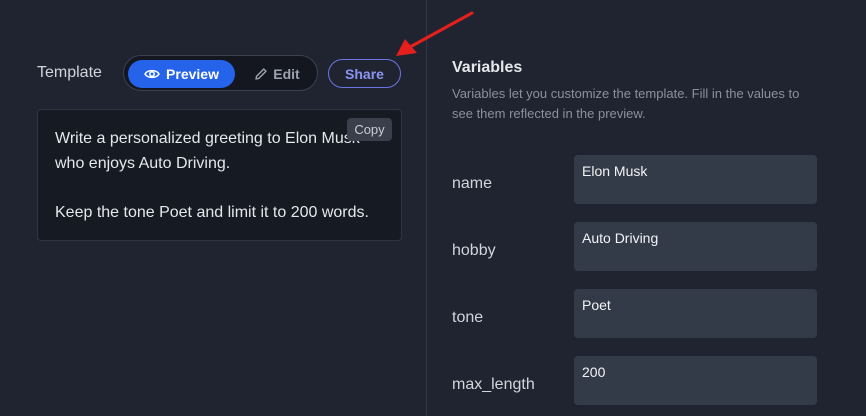 Image resolution: width=866 pixels, height=416 pixels. Describe the element at coordinates (695, 246) in the screenshot. I see `variable-input-hobby: Auto Driving` at that location.